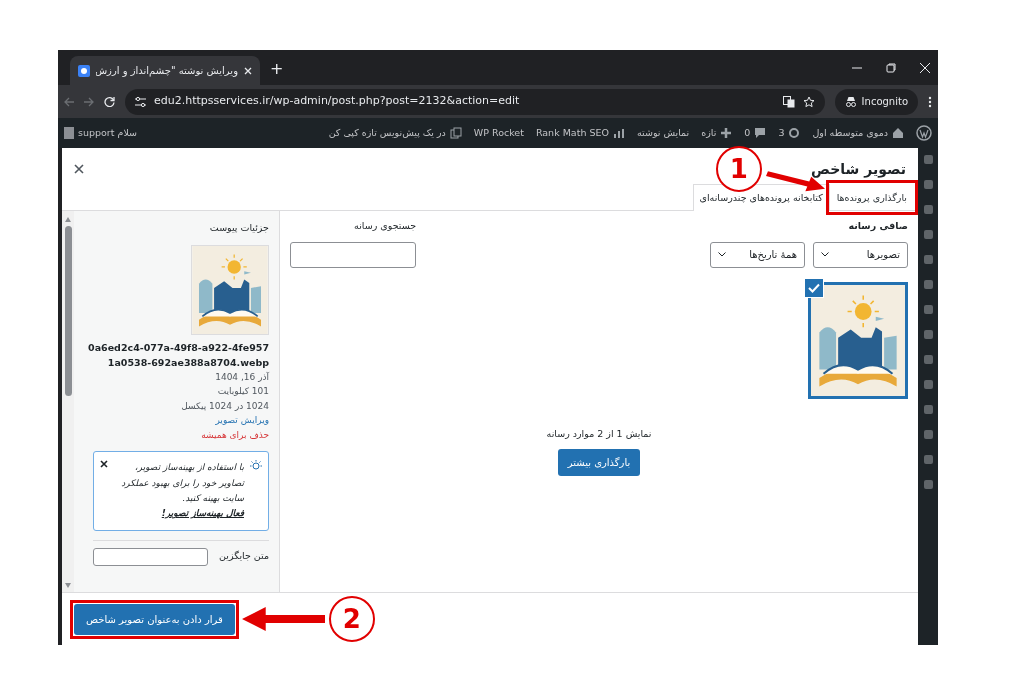 This screenshot has width=1024, height=683. I want to click on media-type-select: تصویرها, so click(860, 254).